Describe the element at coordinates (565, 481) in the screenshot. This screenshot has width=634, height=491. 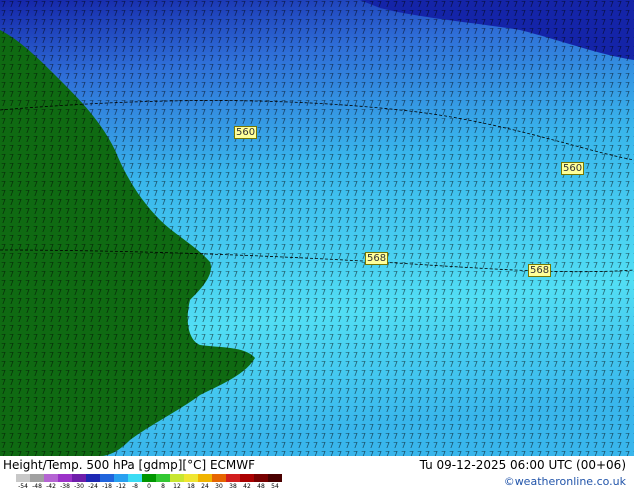
I see `credit-link: ©weatheronline.co.uk` at that location.